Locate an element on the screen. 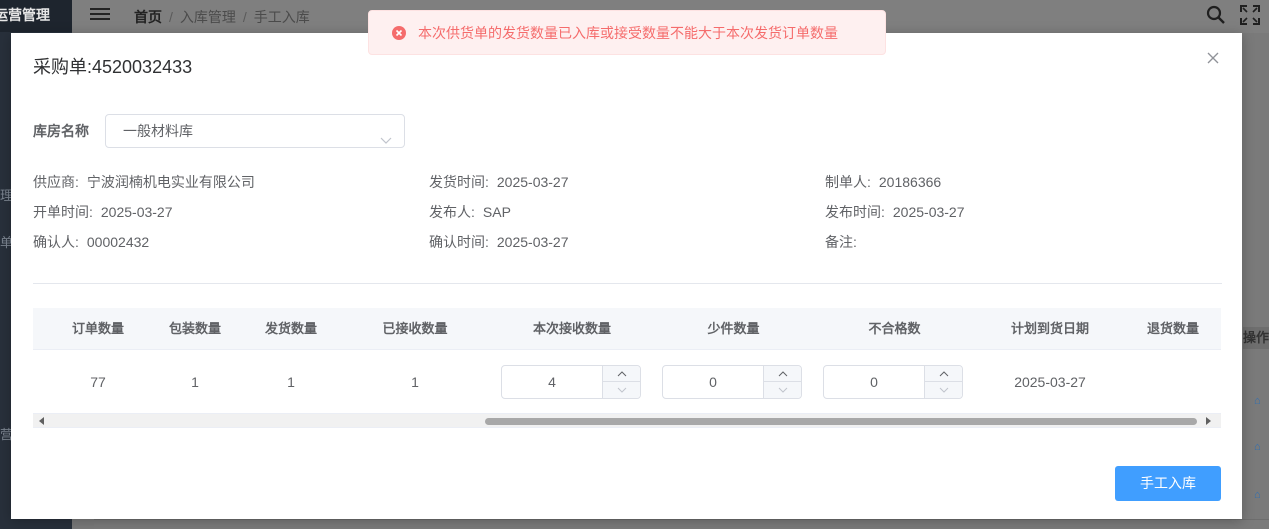 Image resolution: width=1269 pixels, height=529 pixels. breadcrumb-level1: 入库管理 is located at coordinates (208, 17).